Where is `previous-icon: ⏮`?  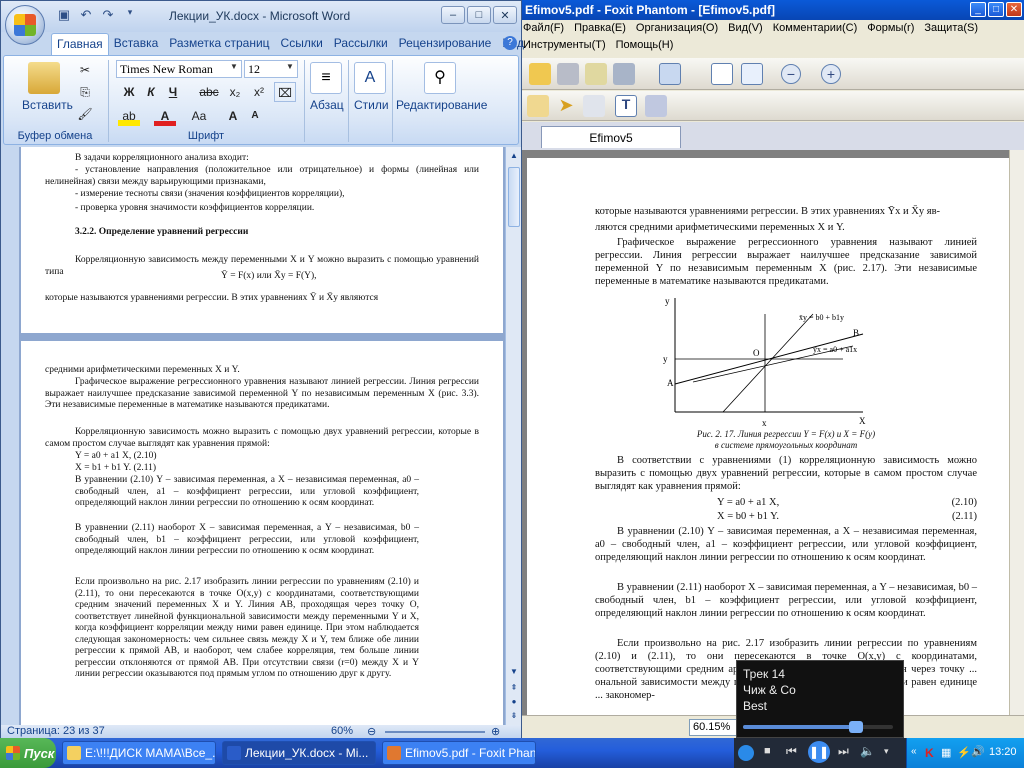 previous-icon: ⏮ is located at coordinates (791, 751).